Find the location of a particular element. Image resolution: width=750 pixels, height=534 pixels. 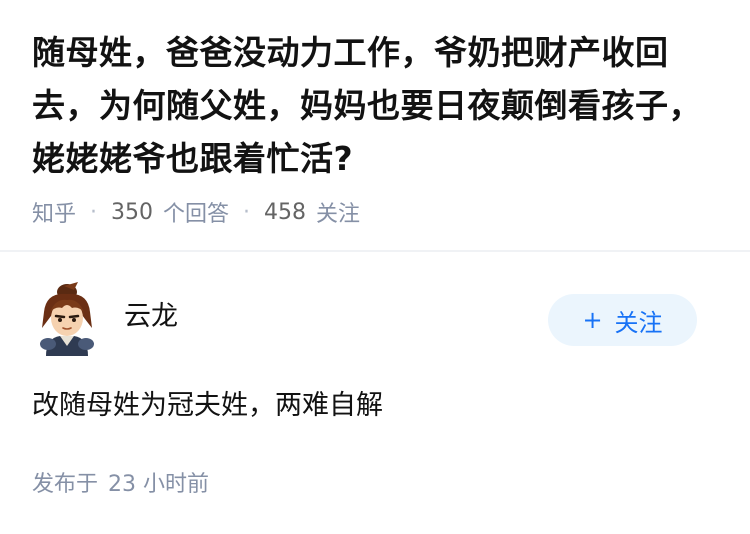

published-time: 23 小时前 is located at coordinates (159, 484).